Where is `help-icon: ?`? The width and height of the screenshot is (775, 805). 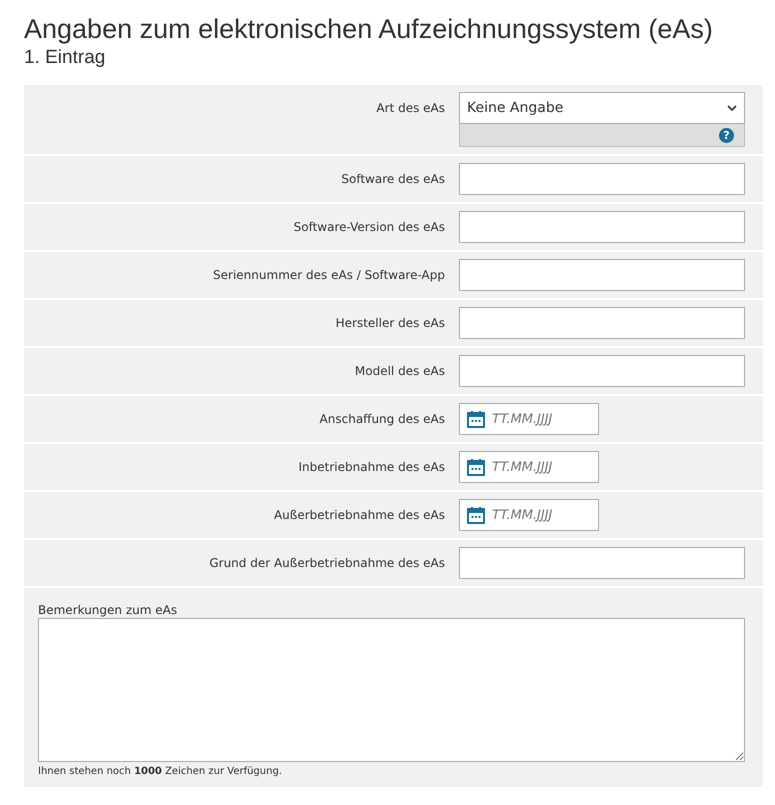
help-icon: ? is located at coordinates (726, 135).